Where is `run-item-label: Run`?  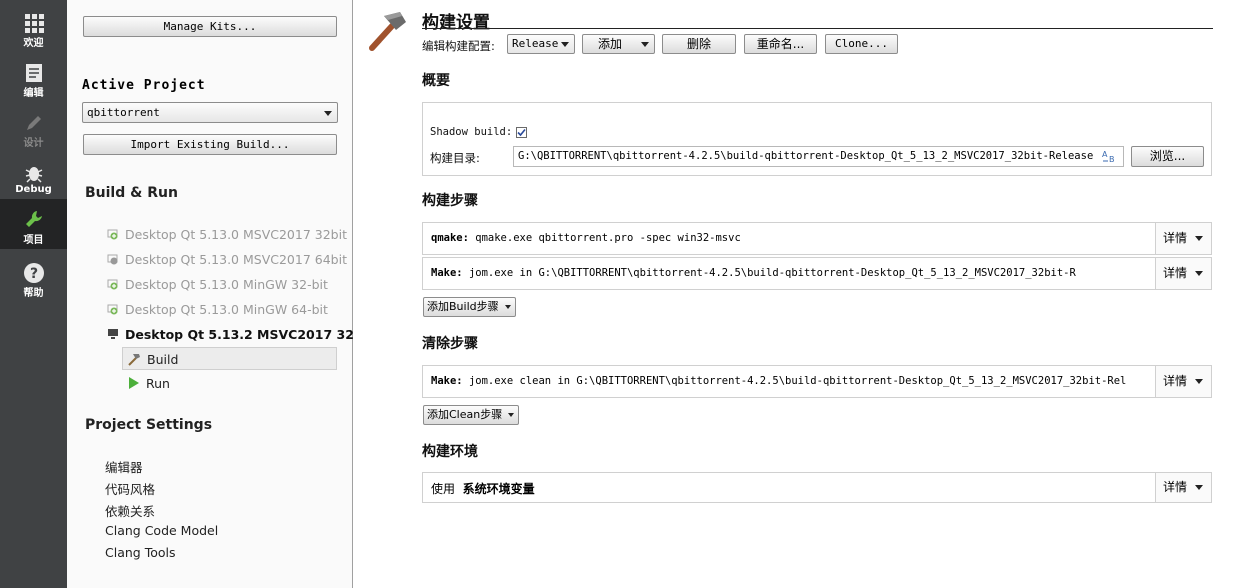 run-item-label: Run is located at coordinates (158, 383).